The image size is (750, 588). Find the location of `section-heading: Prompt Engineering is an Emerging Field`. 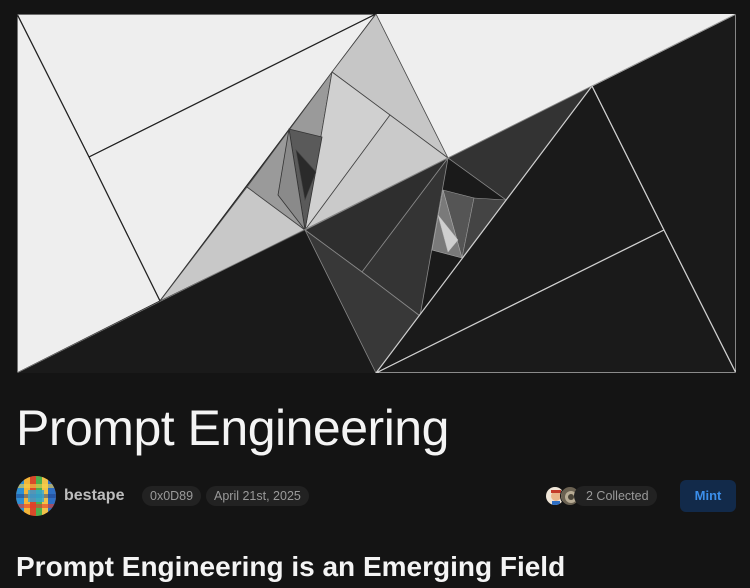

section-heading: Prompt Engineering is an Emerging Field is located at coordinates (291, 566).